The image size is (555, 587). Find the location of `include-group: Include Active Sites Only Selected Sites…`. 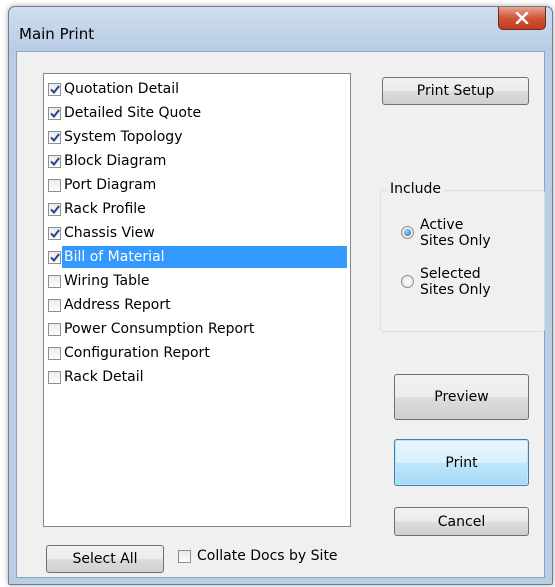

include-group: Include Active Sites Only Selected Sites… is located at coordinates (462, 256).